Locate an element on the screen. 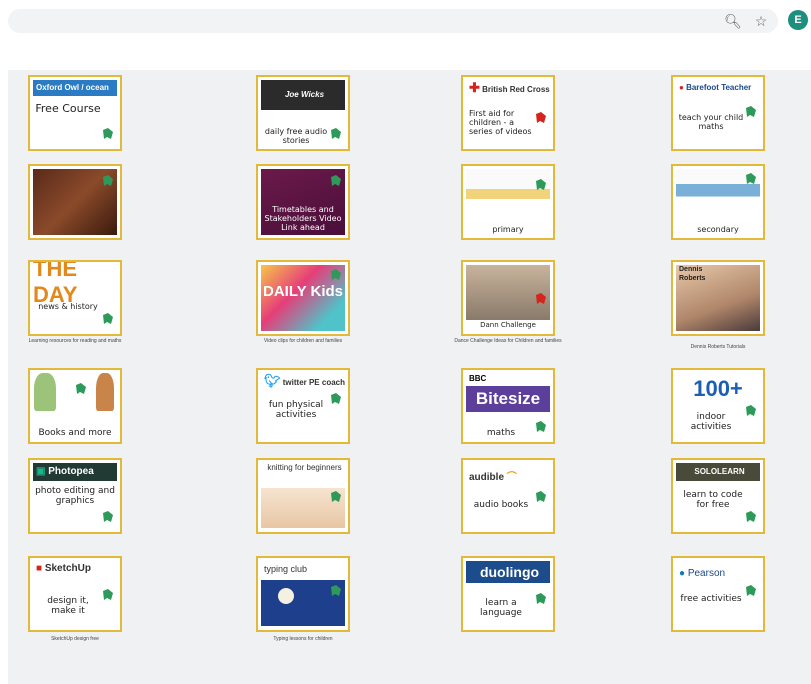 The width and height of the screenshot is (811, 684). profile-avatar: E is located at coordinates (798, 20).